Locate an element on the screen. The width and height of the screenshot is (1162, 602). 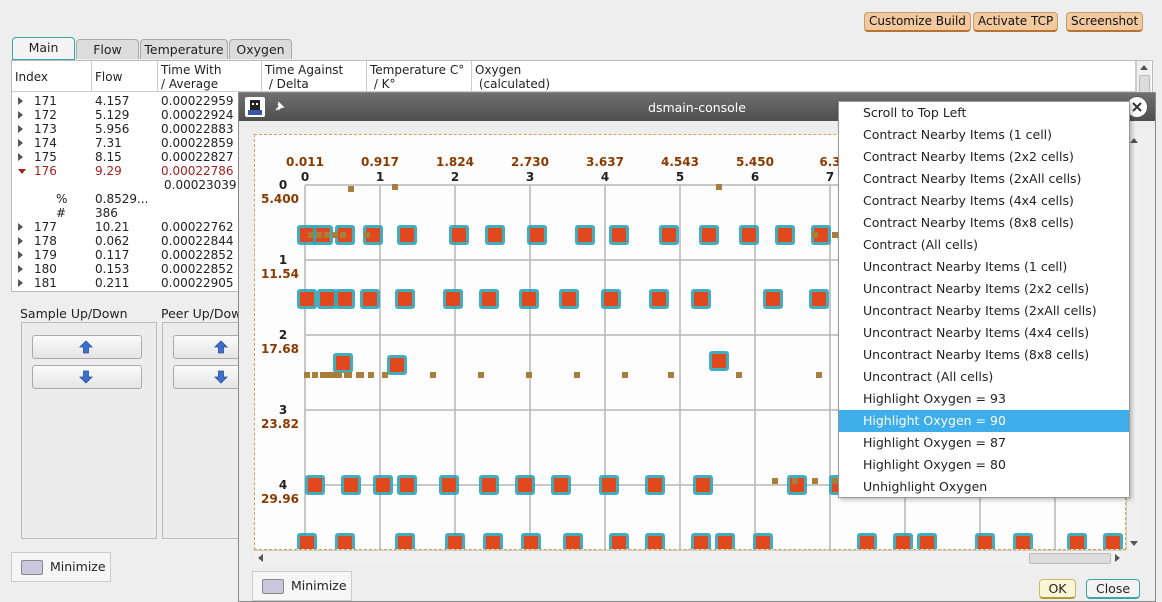
menu-item-contract-4x4: Contract Nearby Items (4x4 cells) is located at coordinates (984, 201).